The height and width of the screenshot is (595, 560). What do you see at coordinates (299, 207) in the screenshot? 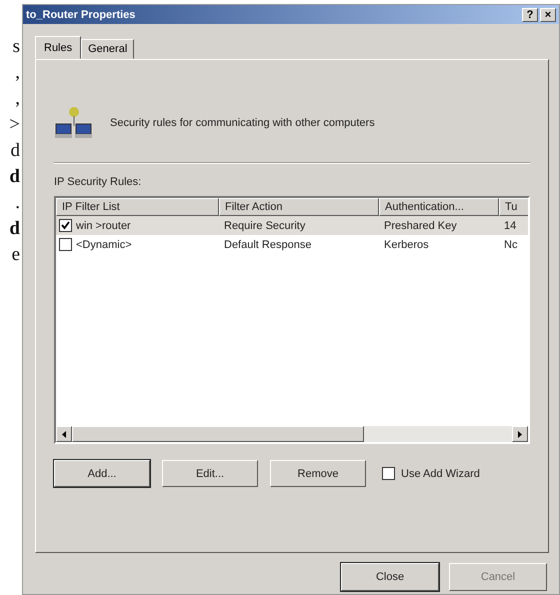
I see `column-header: Filter Action` at bounding box center [299, 207].